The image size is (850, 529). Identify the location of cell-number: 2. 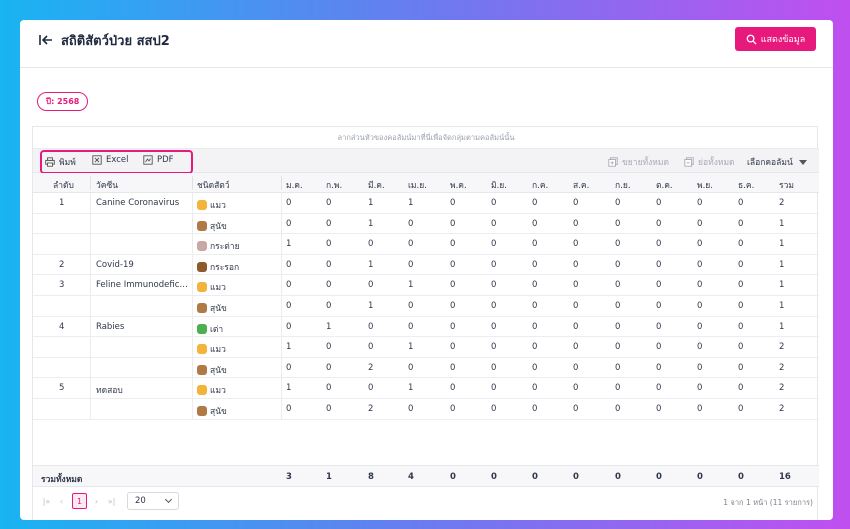
(62, 264).